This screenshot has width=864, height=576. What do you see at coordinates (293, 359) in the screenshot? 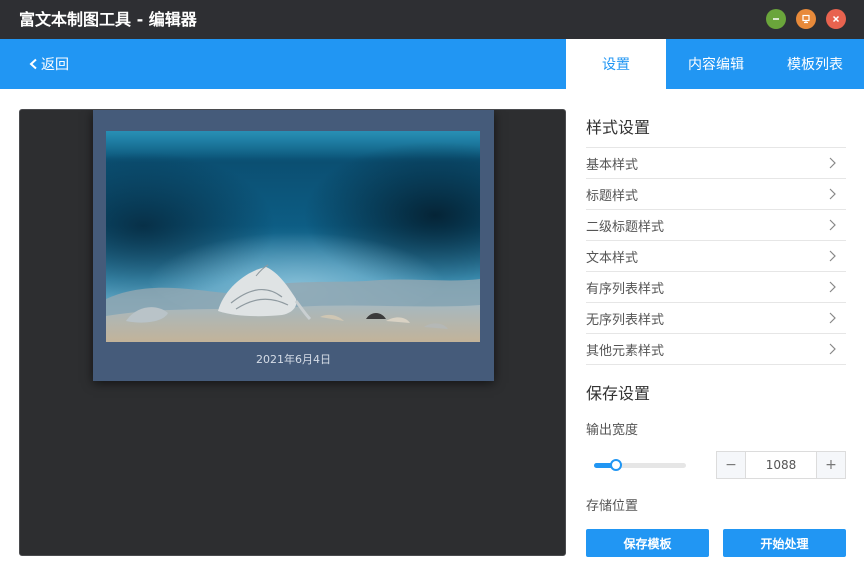
I see `preview-date: 2021年6月4日` at bounding box center [293, 359].